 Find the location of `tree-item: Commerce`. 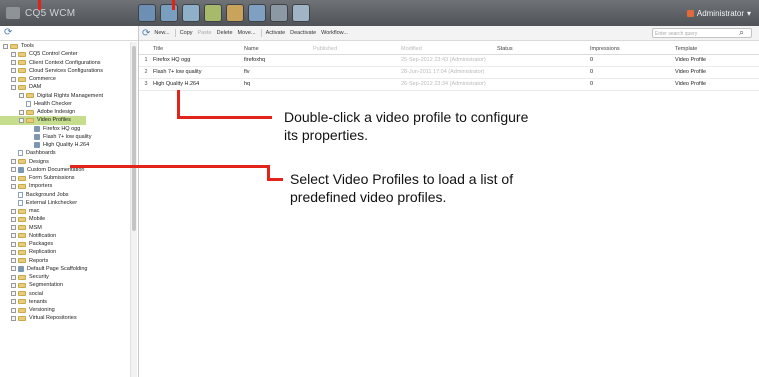

tree-item: Commerce is located at coordinates (65, 79).